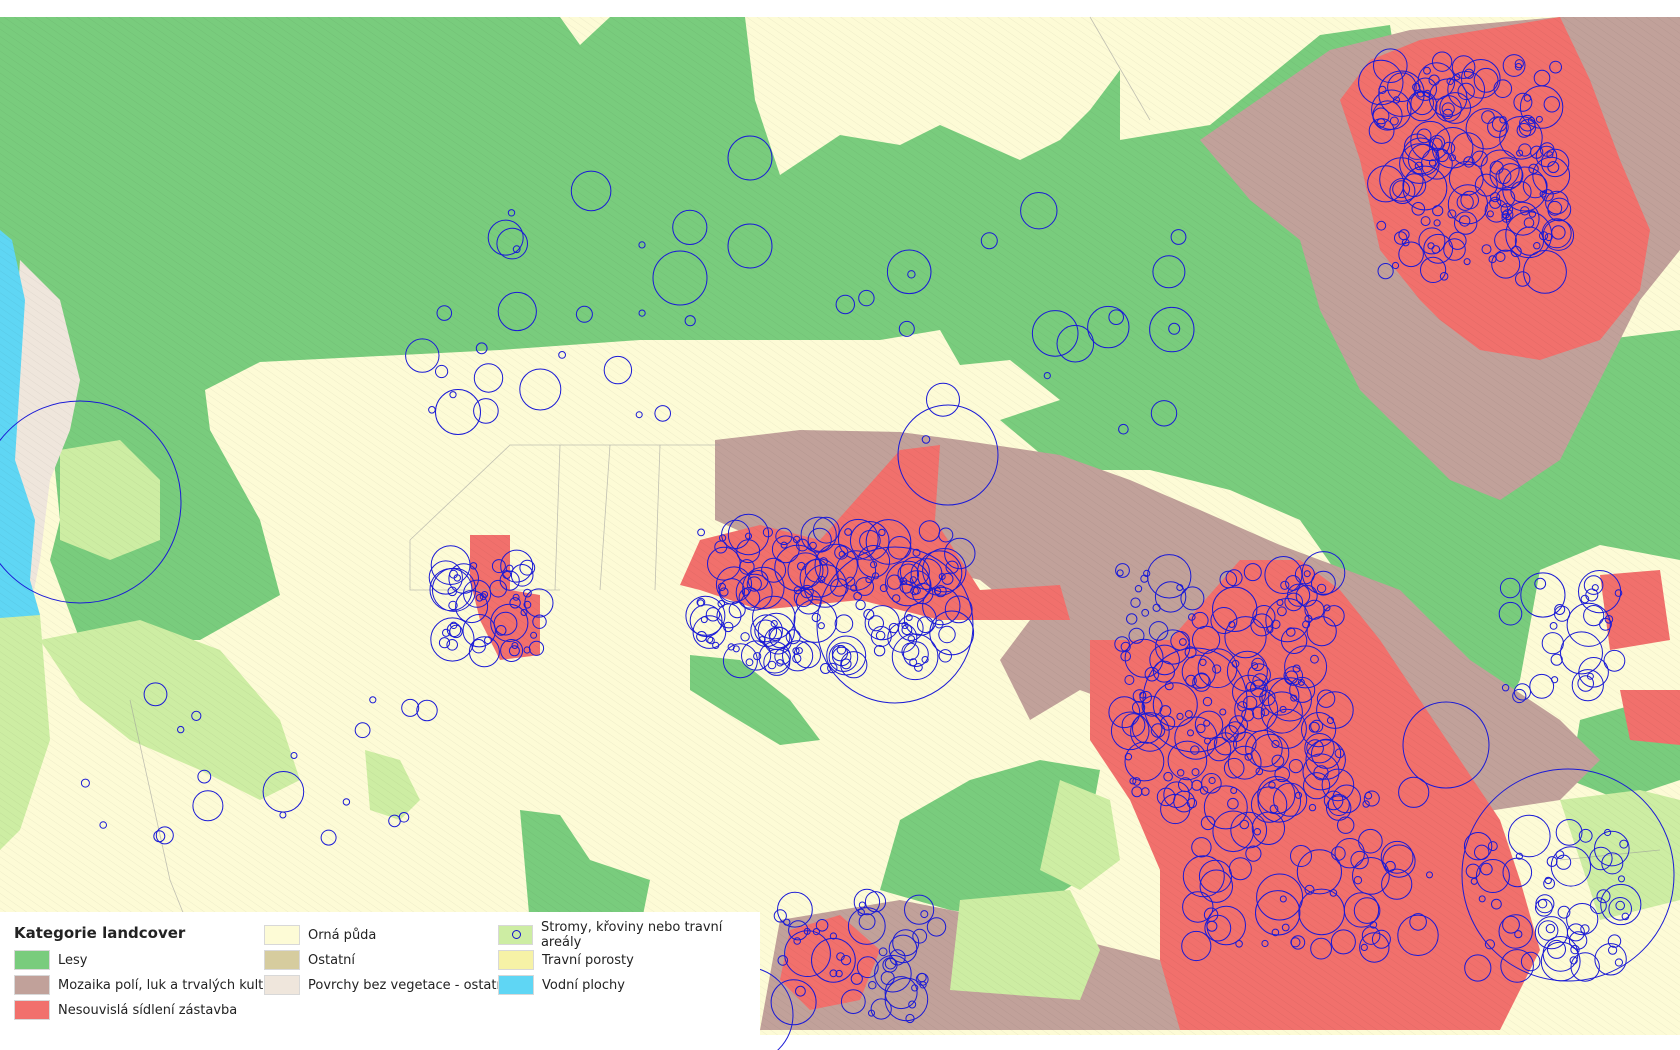  What do you see at coordinates (32, 1010) in the screenshot?
I see `legend-swatch-sidelni` at bounding box center [32, 1010].